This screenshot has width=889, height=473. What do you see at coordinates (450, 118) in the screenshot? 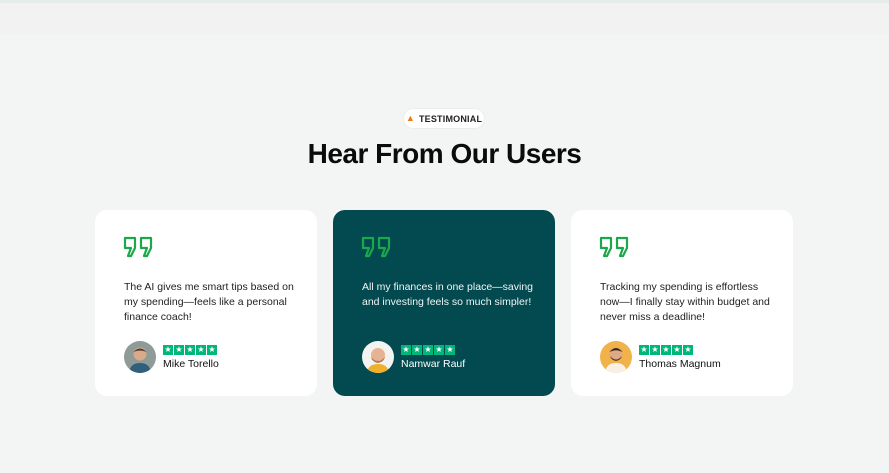
I see `badge-label: TESTIMONIAL` at bounding box center [450, 118].